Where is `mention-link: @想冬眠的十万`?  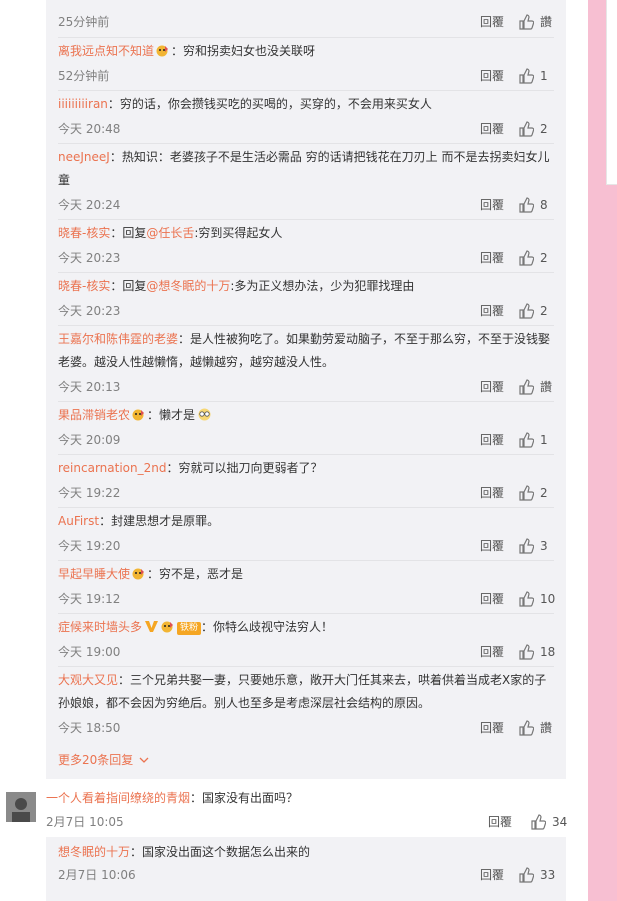
mention-link: @想冬眠的十万 is located at coordinates (188, 286).